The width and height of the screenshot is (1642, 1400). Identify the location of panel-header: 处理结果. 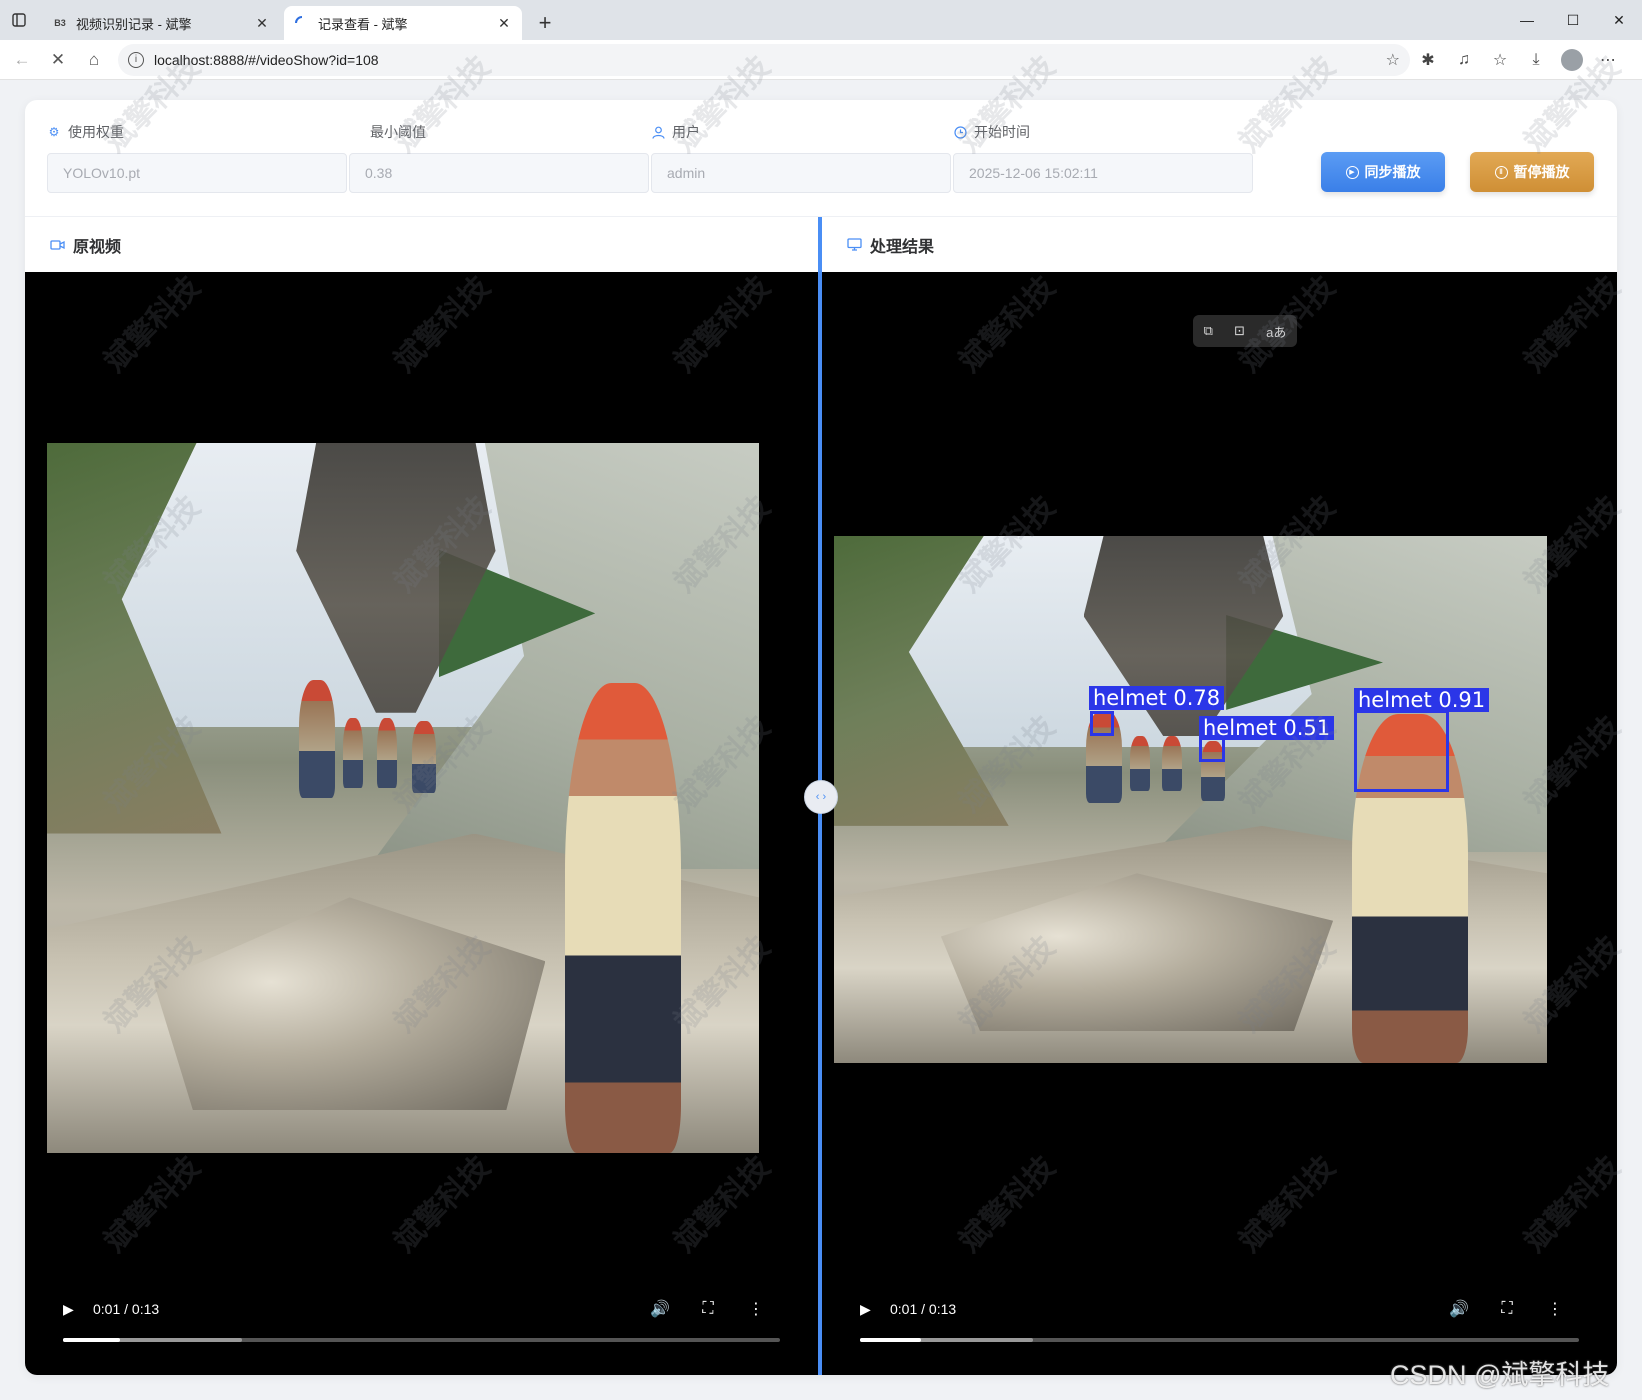
(1219, 244).